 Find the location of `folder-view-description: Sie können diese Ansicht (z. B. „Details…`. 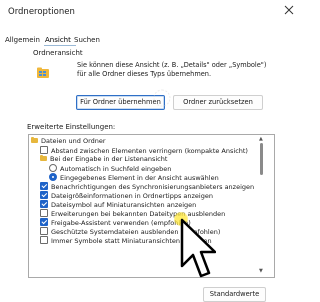

folder-view-description: Sie können diese Ansicht (z. B. „Details… is located at coordinates (177, 69).